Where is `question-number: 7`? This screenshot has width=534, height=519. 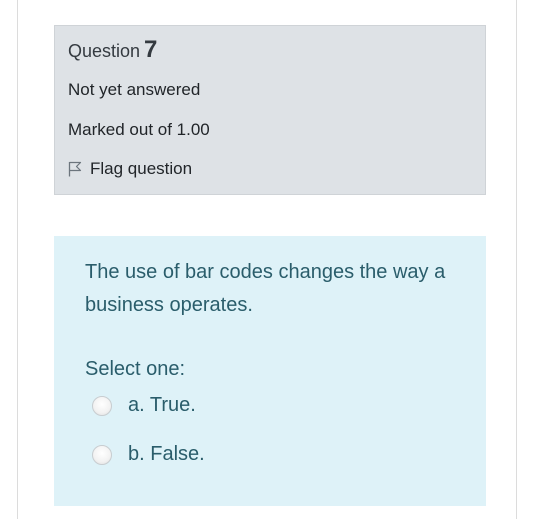 question-number: 7 is located at coordinates (151, 49).